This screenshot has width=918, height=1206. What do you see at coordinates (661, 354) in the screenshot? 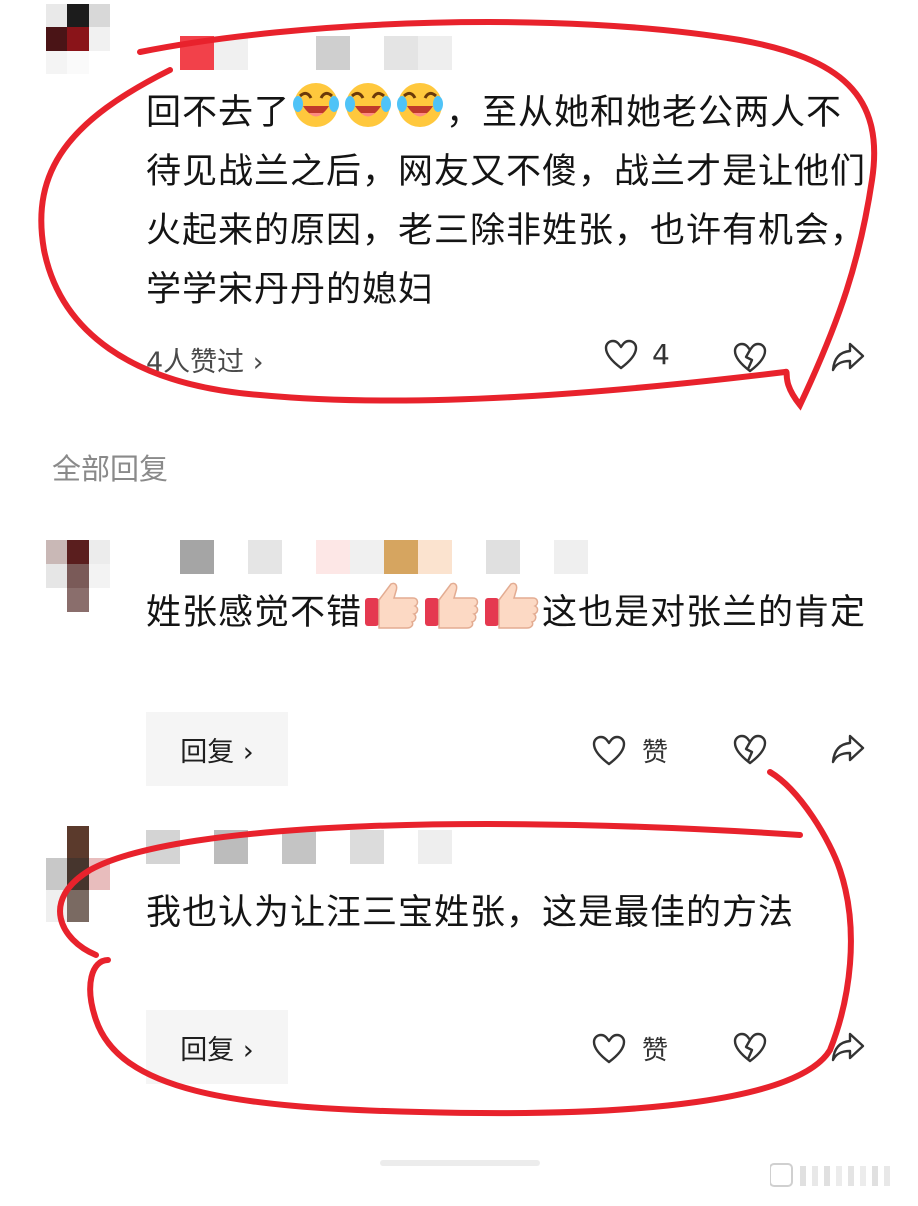
I see `like-count: 4` at bounding box center [661, 354].